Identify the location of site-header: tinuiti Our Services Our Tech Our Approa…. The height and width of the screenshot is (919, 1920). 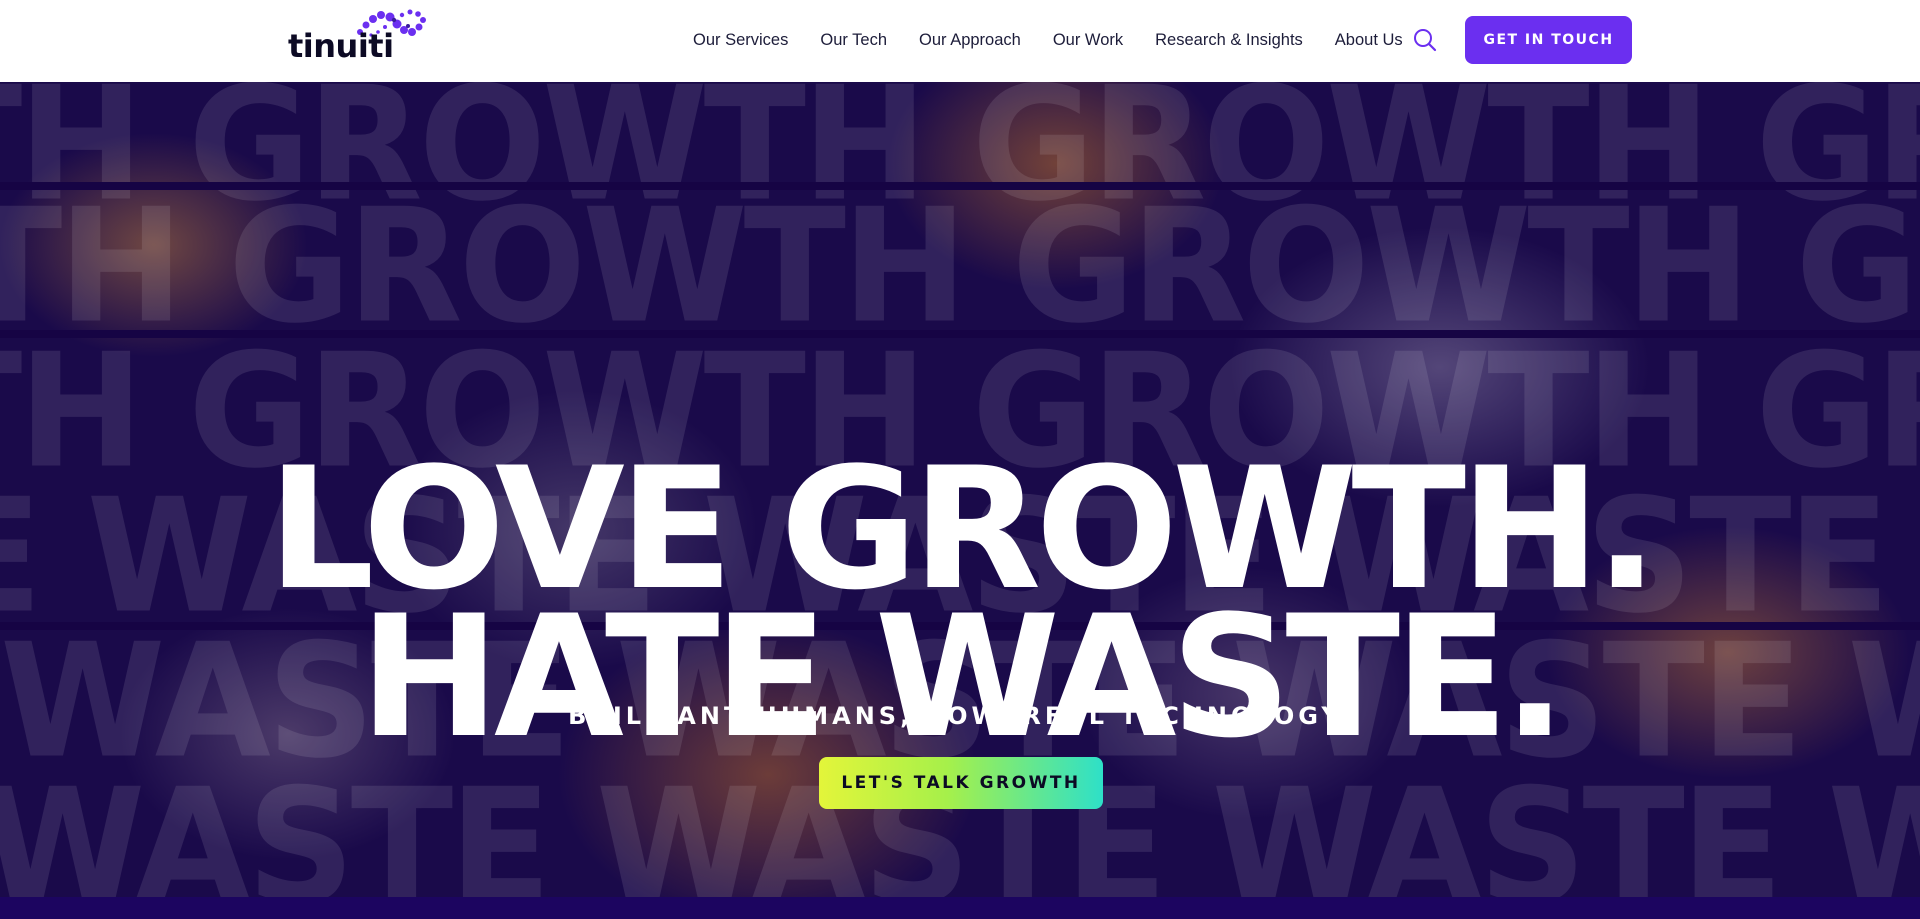
(960, 41).